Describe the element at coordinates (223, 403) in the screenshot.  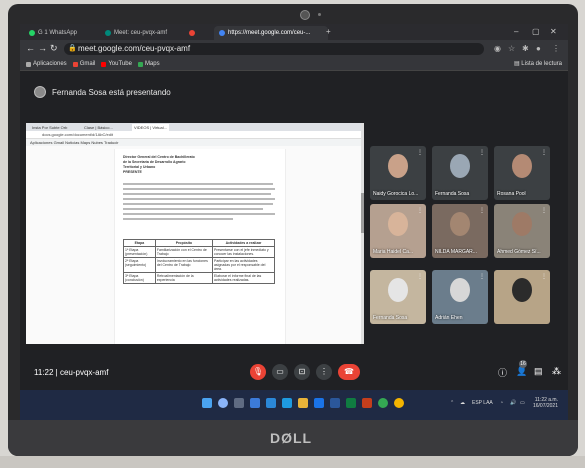
I see `search-icon` at that location.